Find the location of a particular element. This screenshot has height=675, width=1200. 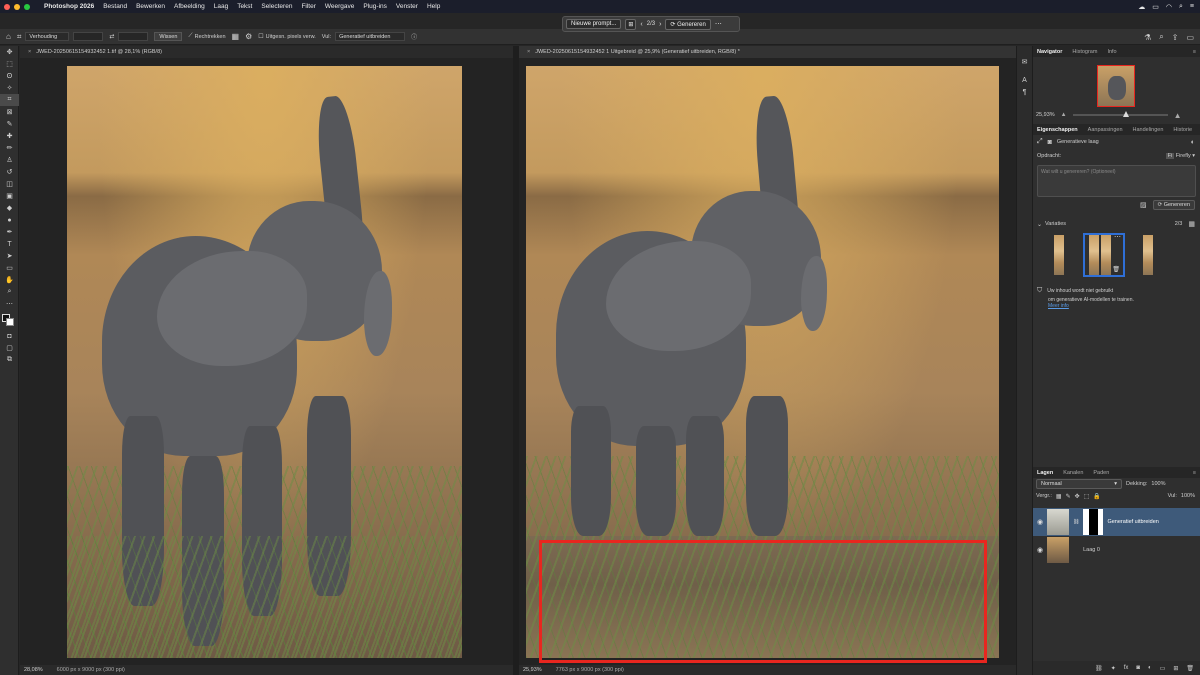

adjustment-layer-icon: ◐ is located at coordinates (1150, 668).